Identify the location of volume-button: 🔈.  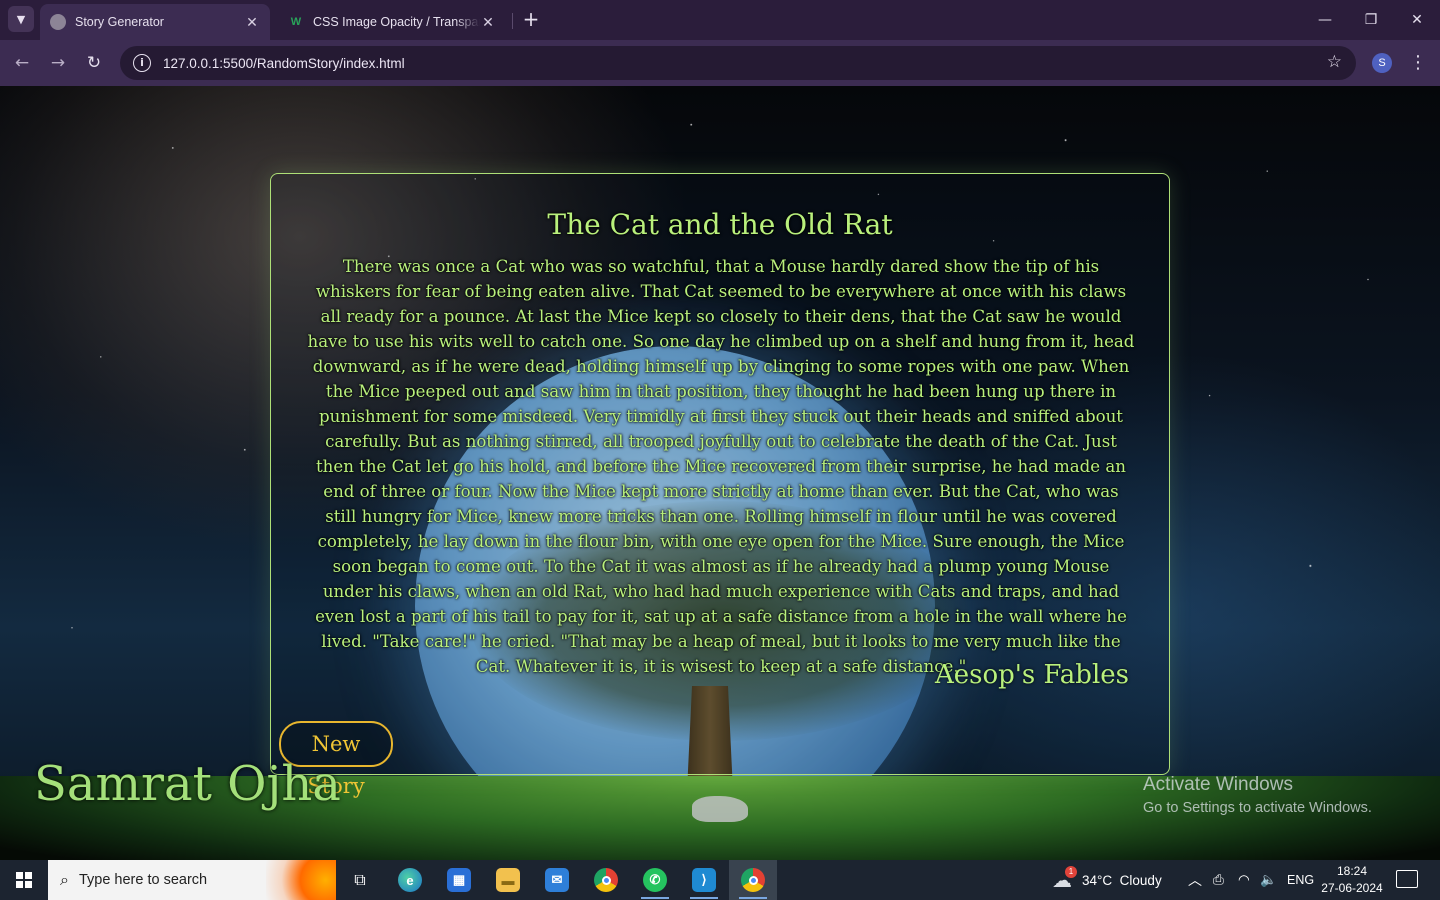
(1268, 880).